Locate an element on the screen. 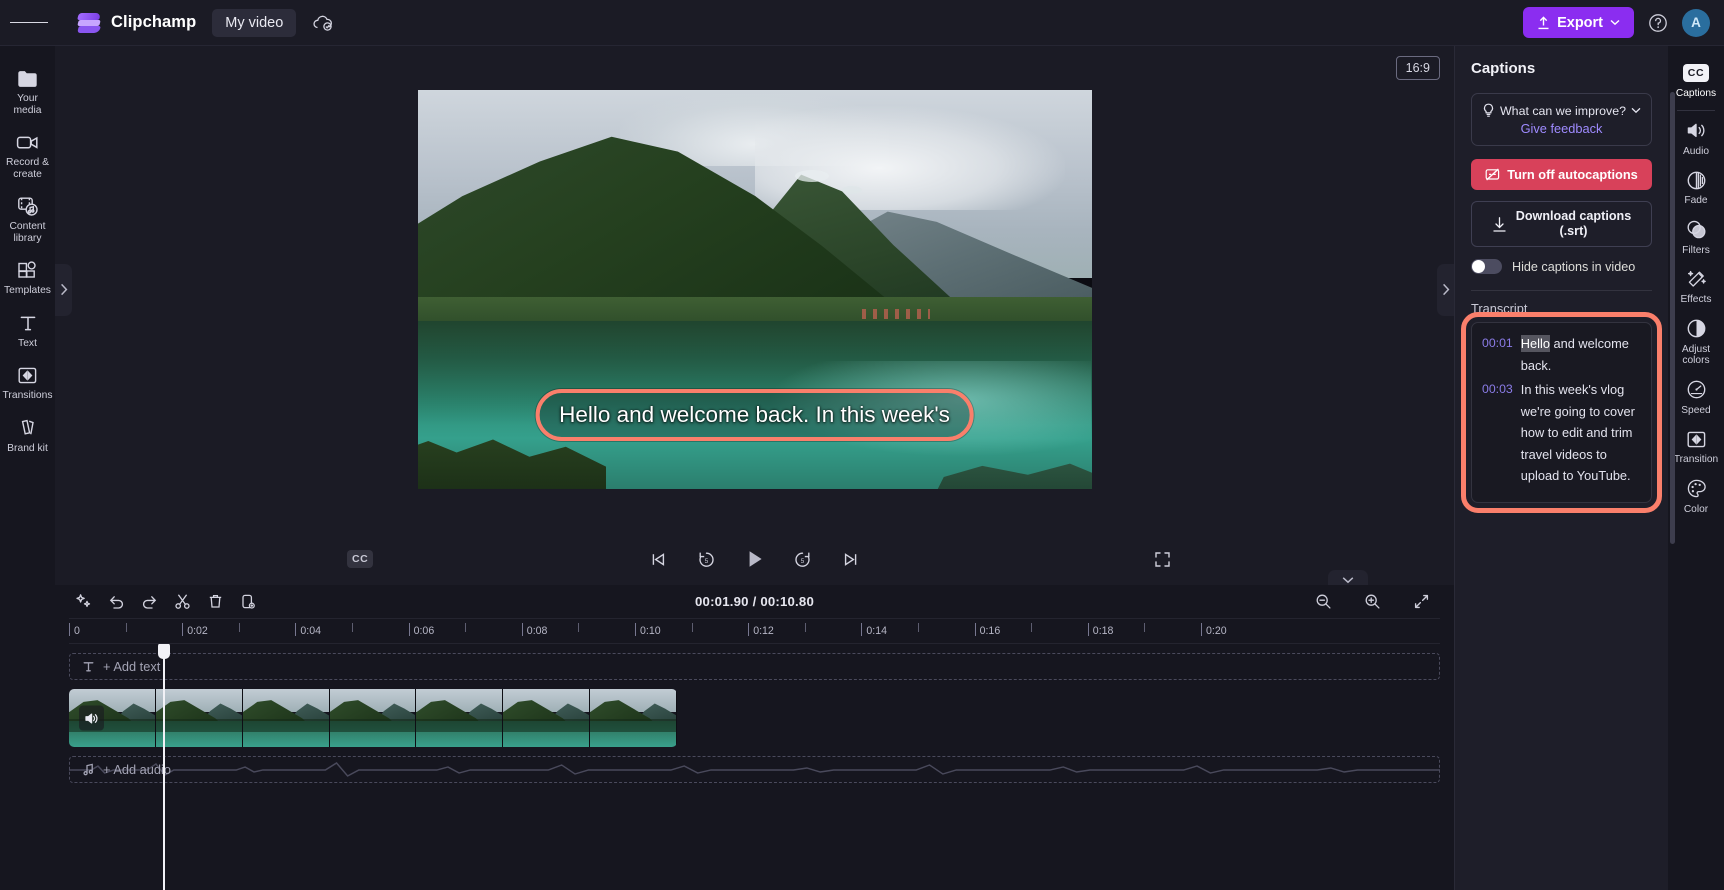 This screenshot has width=1724, height=890. sidebar-item-content-library: Content library is located at coordinates (27, 219).